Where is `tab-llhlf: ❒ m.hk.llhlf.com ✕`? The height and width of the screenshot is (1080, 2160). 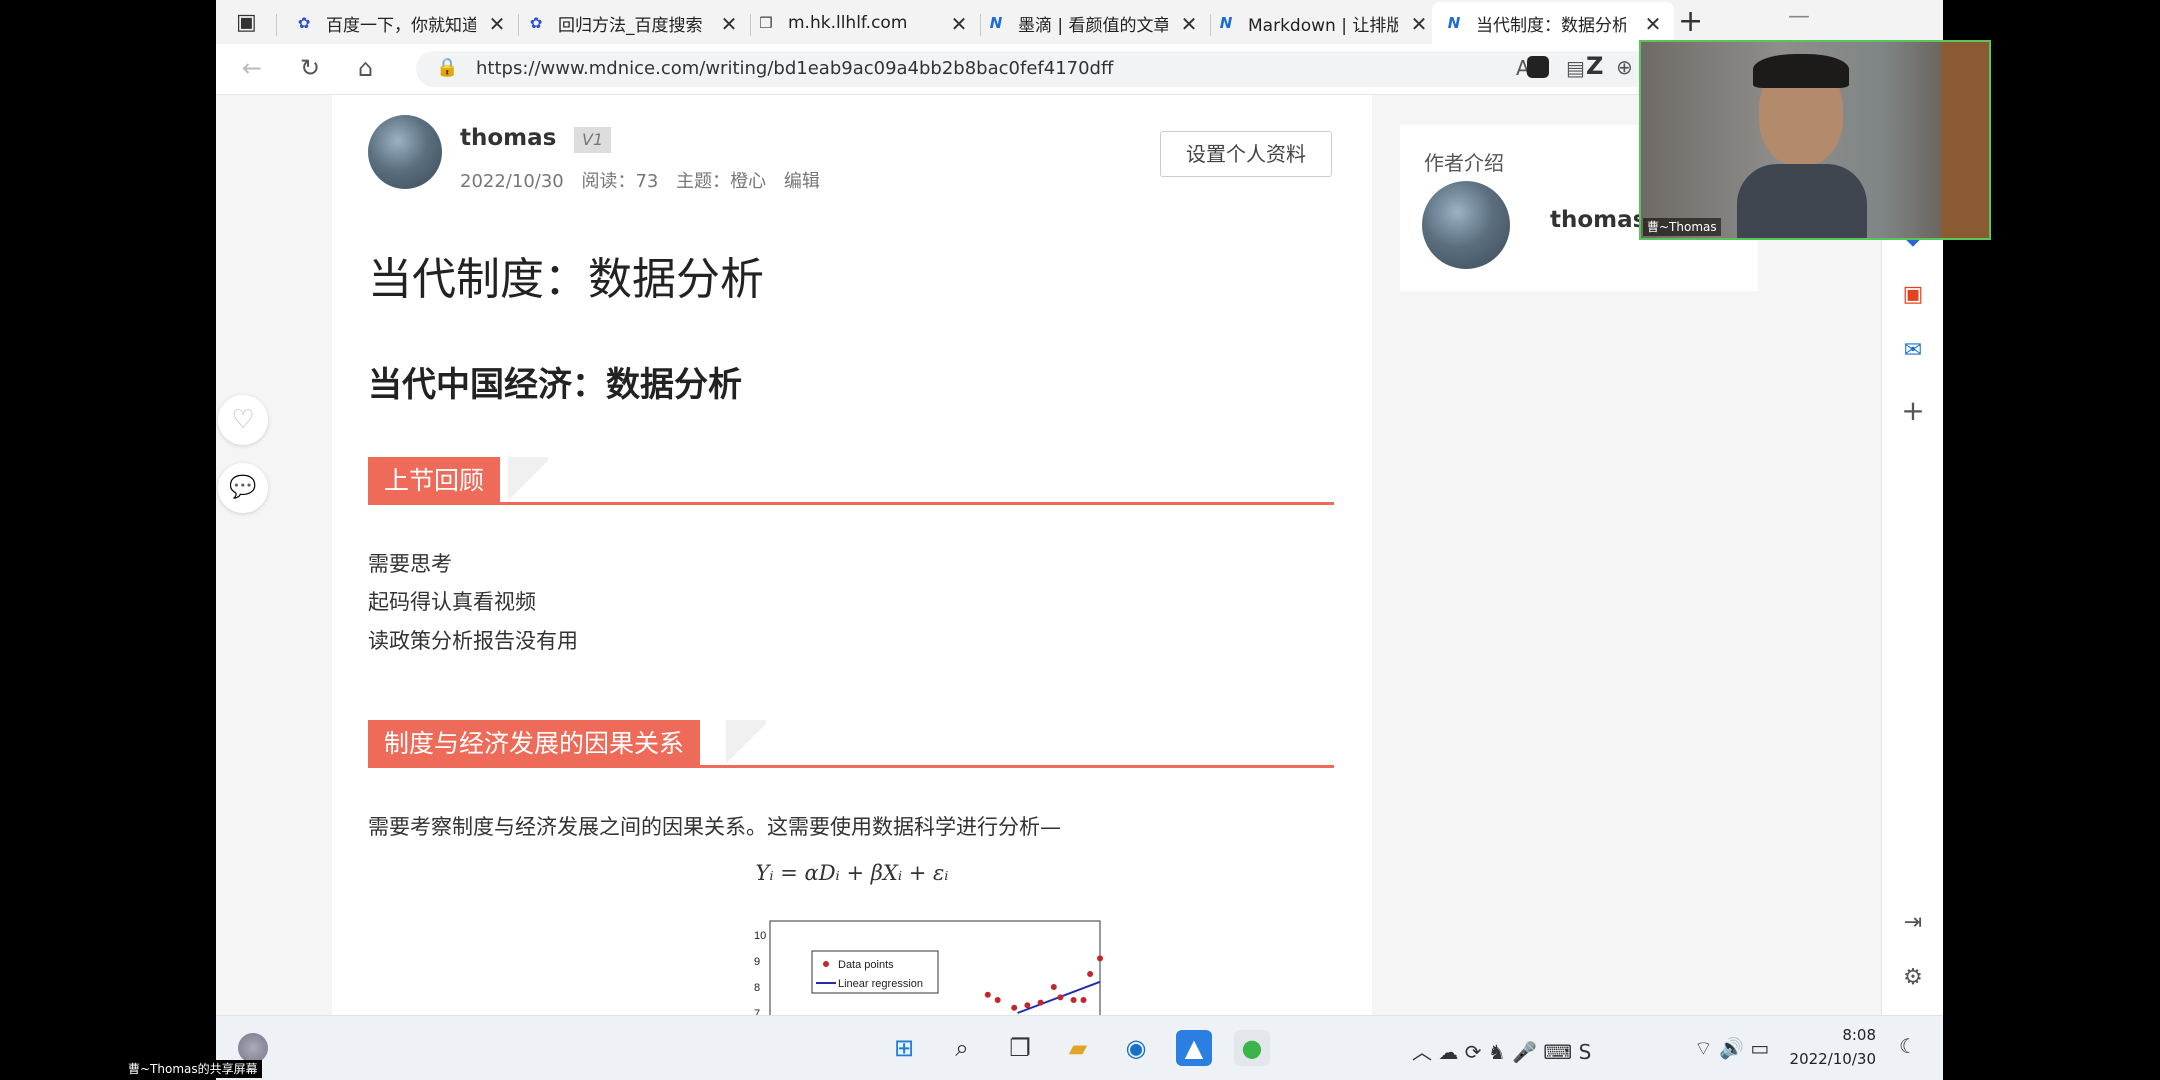
tab-llhlf: ❒ m.hk.llhlf.com ✕ is located at coordinates (862, 23).